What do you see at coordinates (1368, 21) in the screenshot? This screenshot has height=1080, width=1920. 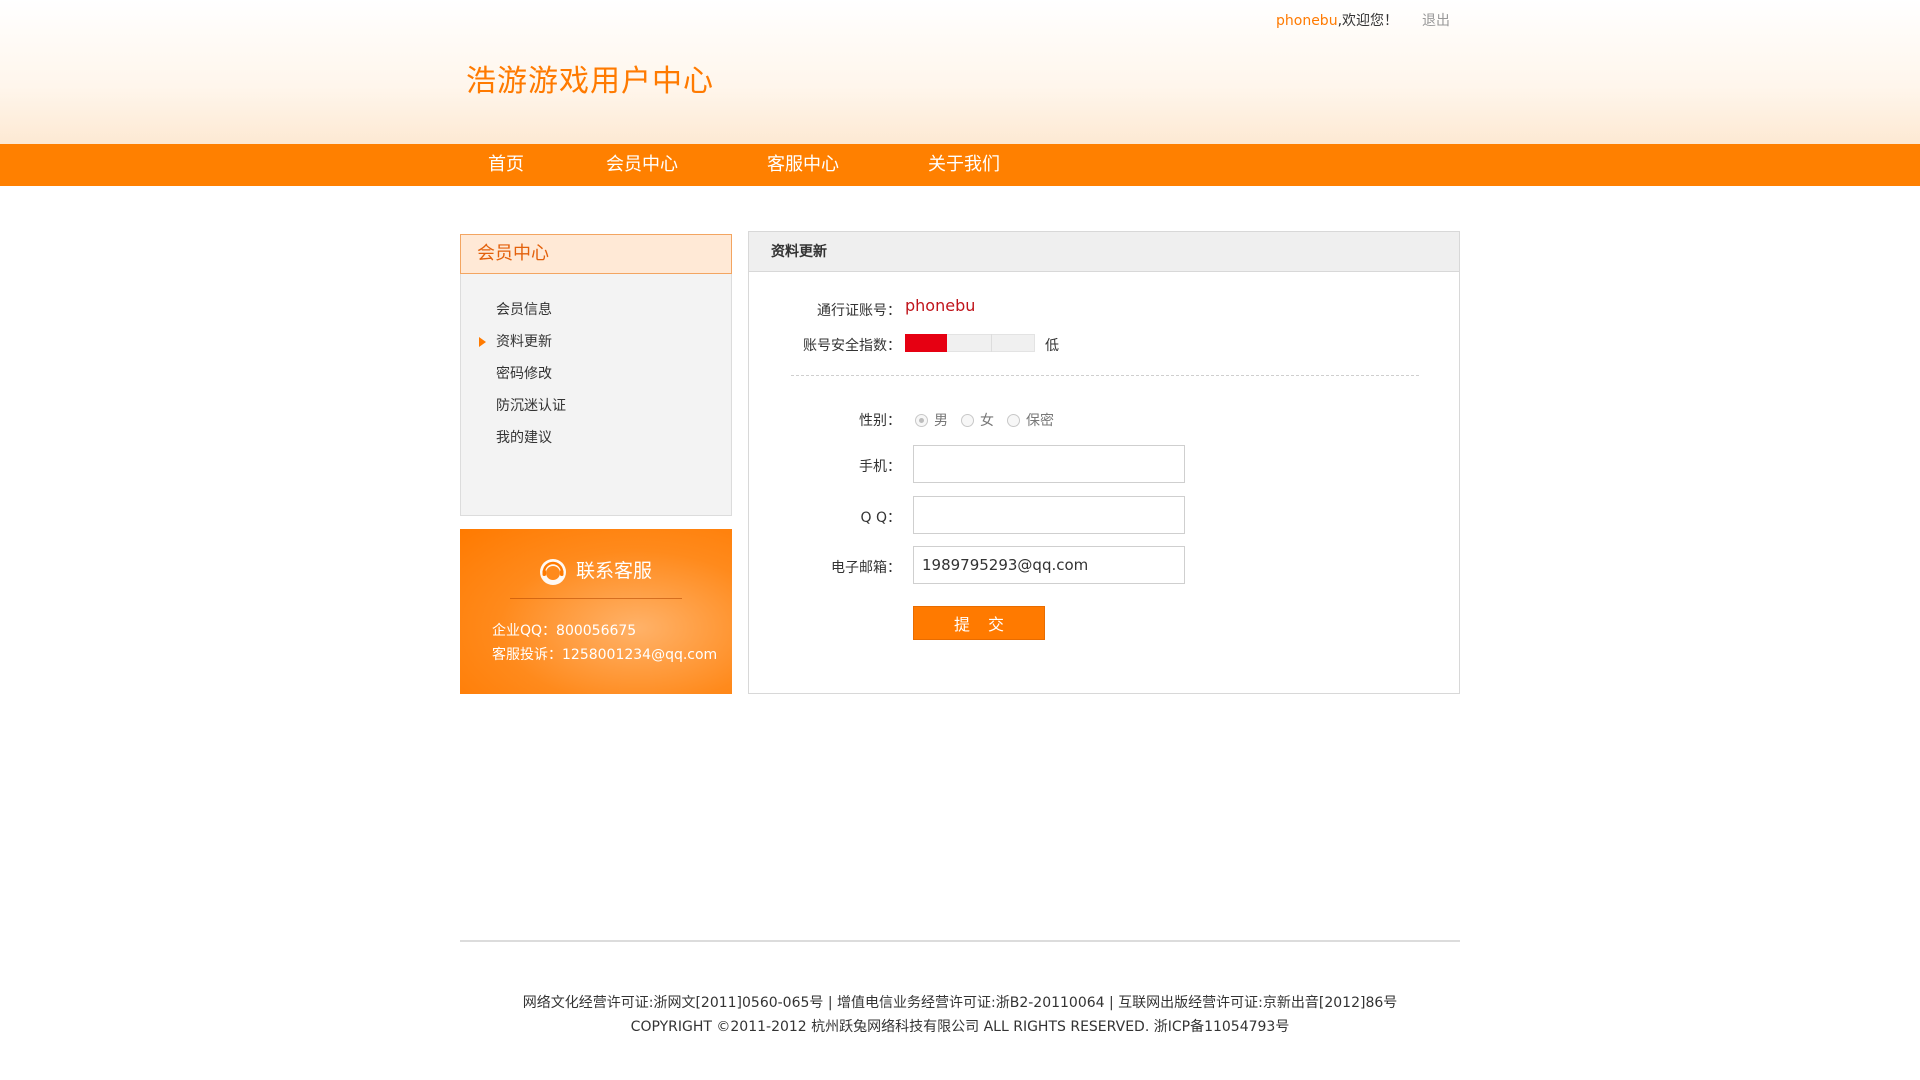 I see `welcome-text: ,欢迎您！` at bounding box center [1368, 21].